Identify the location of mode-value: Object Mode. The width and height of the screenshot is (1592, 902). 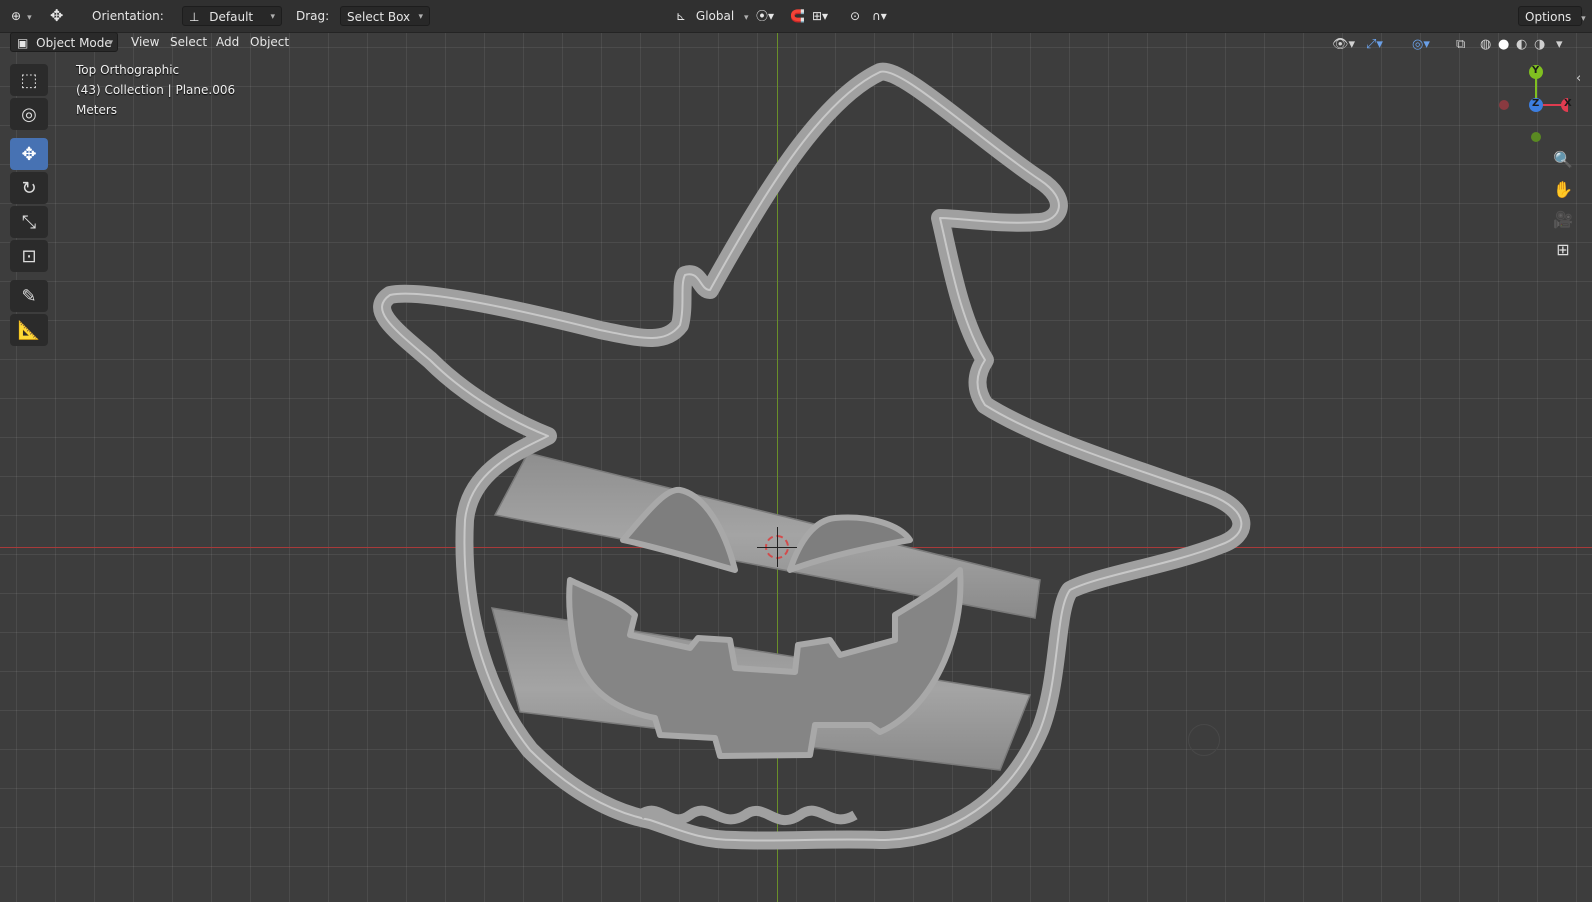
(74, 43).